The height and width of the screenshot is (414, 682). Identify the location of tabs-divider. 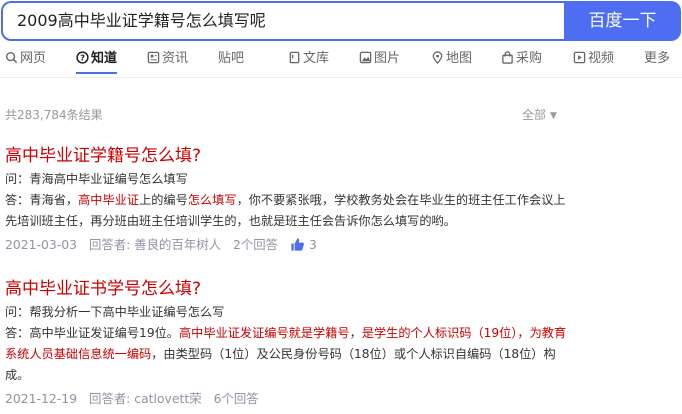
(341, 77).